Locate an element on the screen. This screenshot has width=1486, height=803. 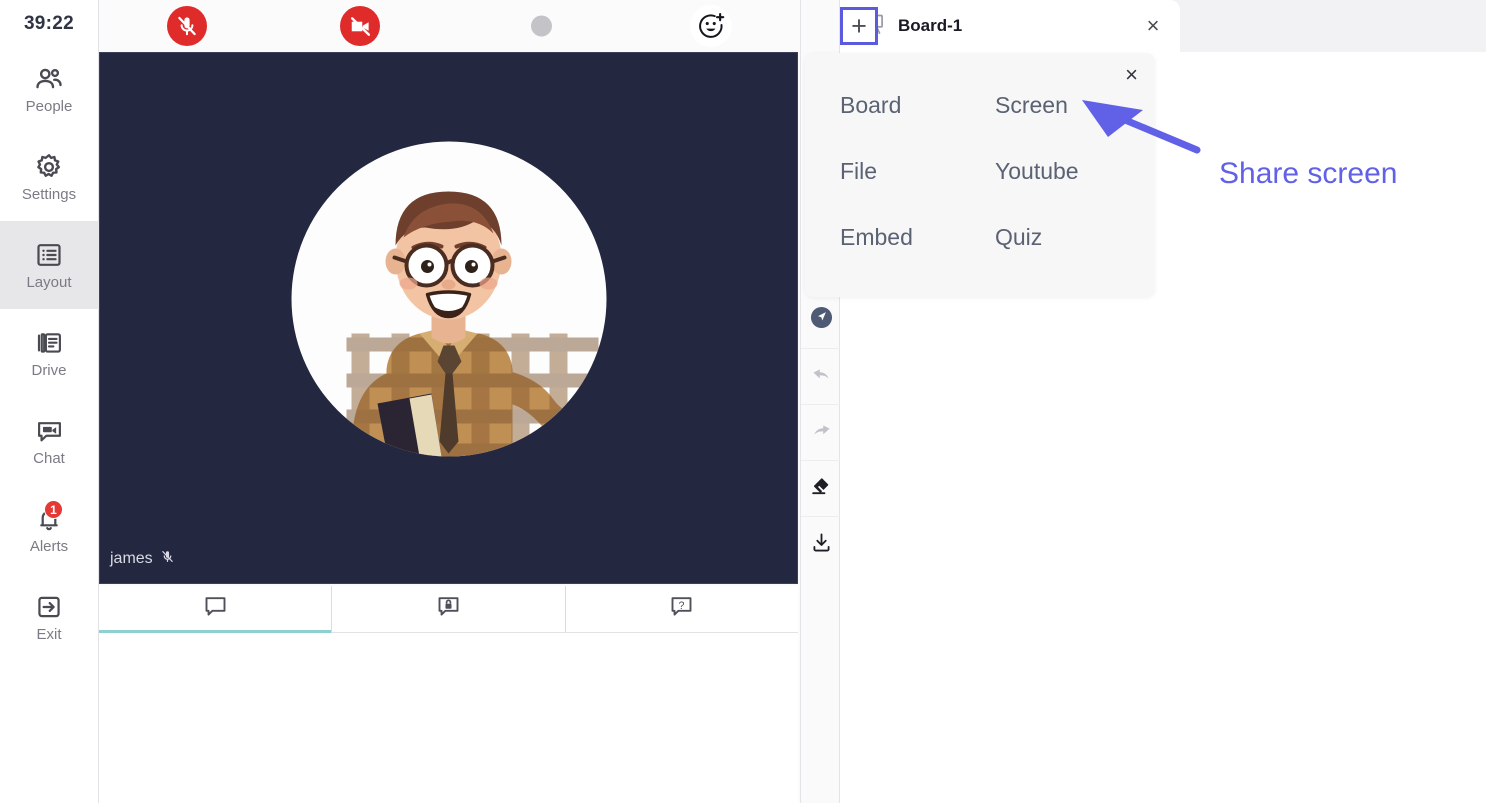
chat-tab-private is located at coordinates (449, 609).